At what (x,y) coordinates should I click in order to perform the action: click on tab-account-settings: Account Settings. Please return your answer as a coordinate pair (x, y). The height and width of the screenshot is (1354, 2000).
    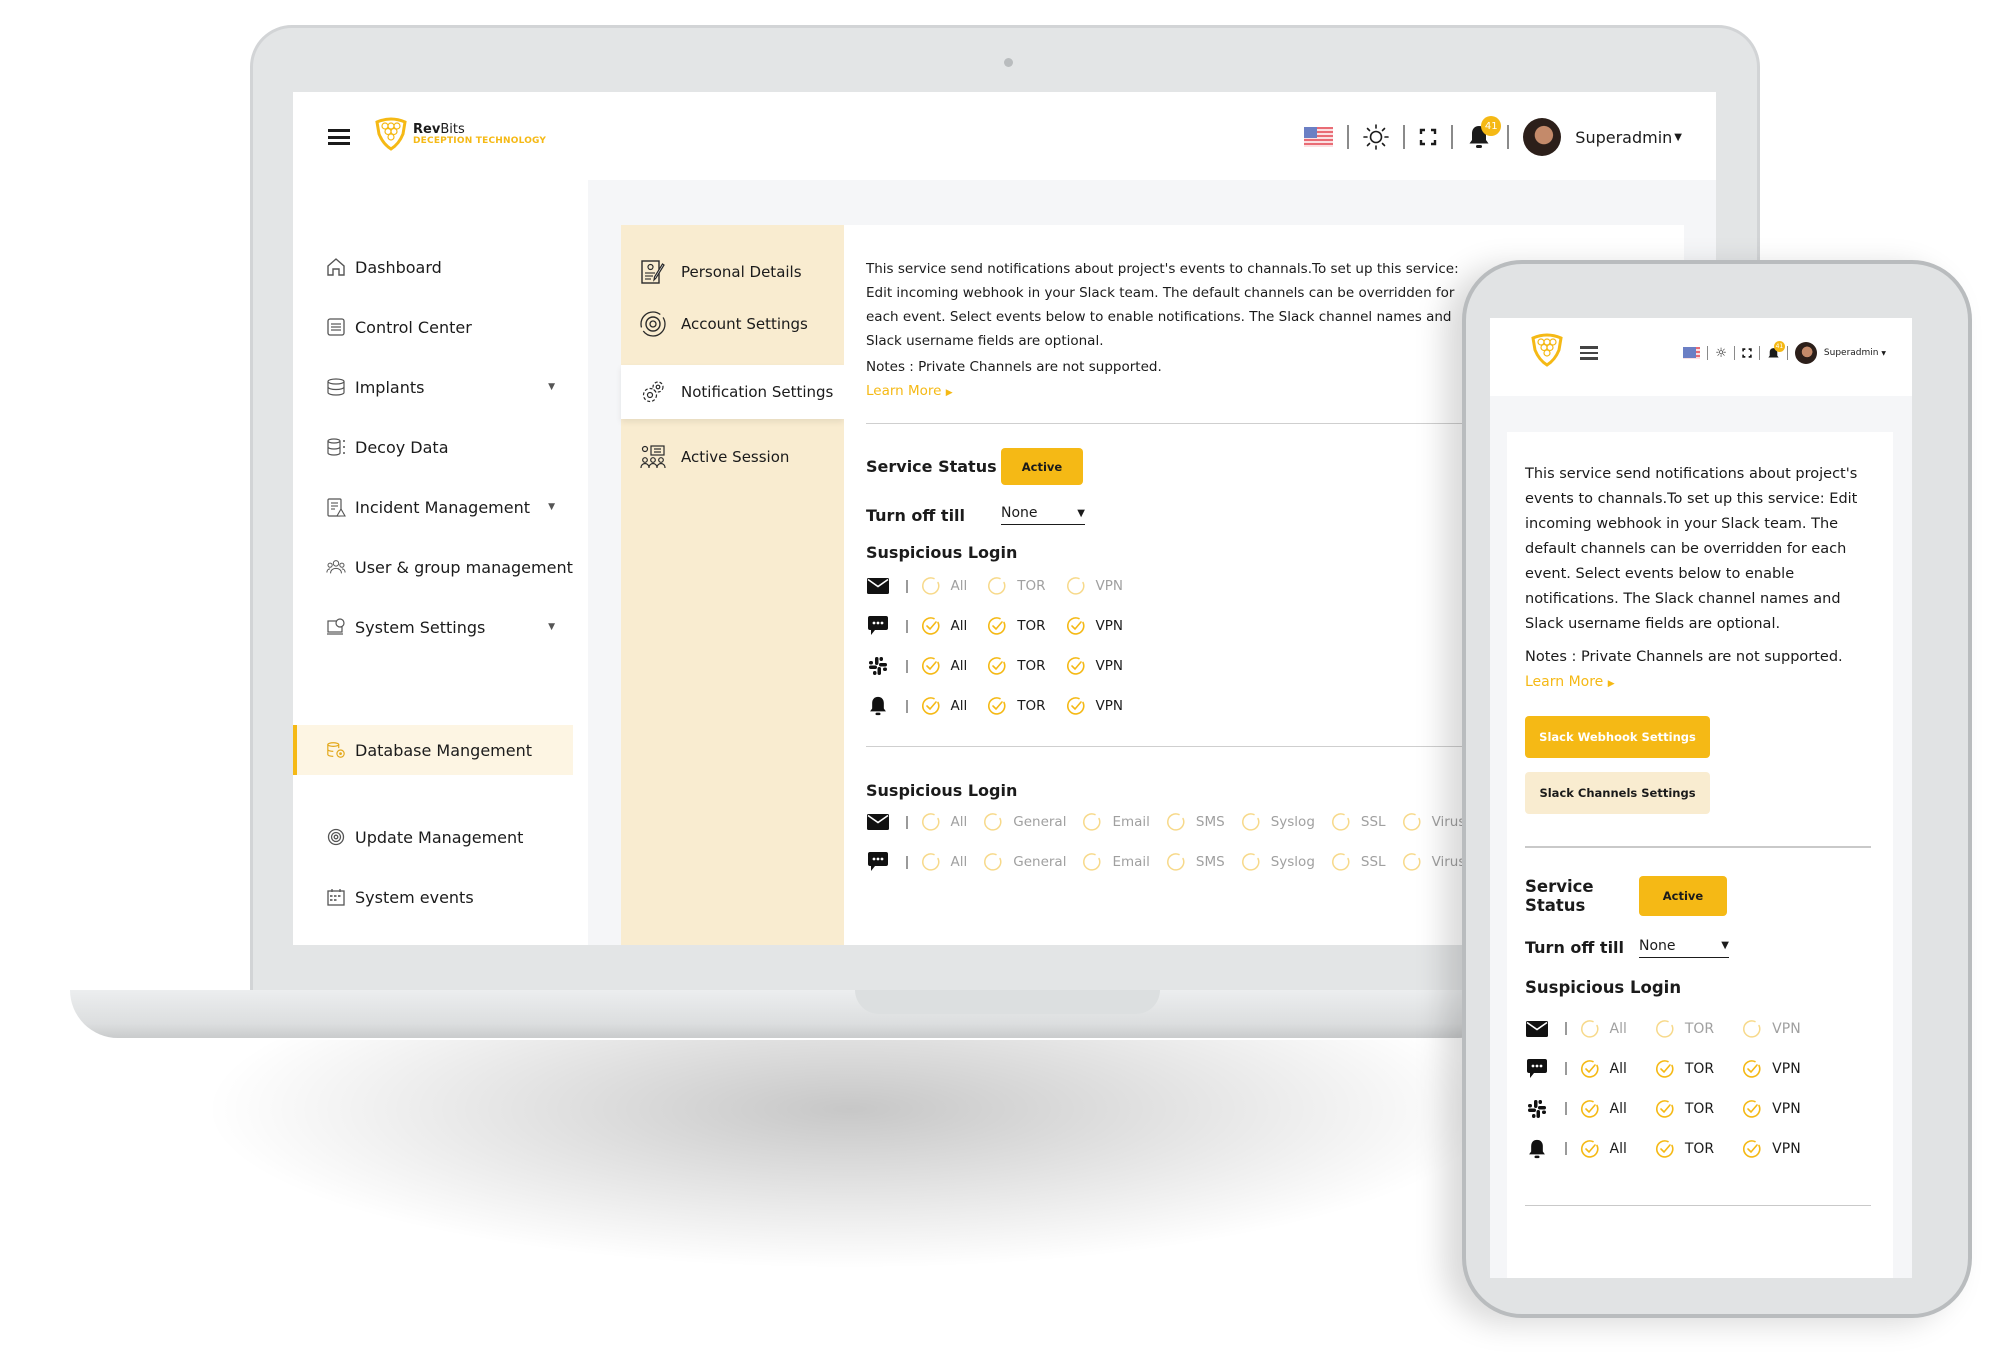
    Looking at the image, I should click on (732, 324).